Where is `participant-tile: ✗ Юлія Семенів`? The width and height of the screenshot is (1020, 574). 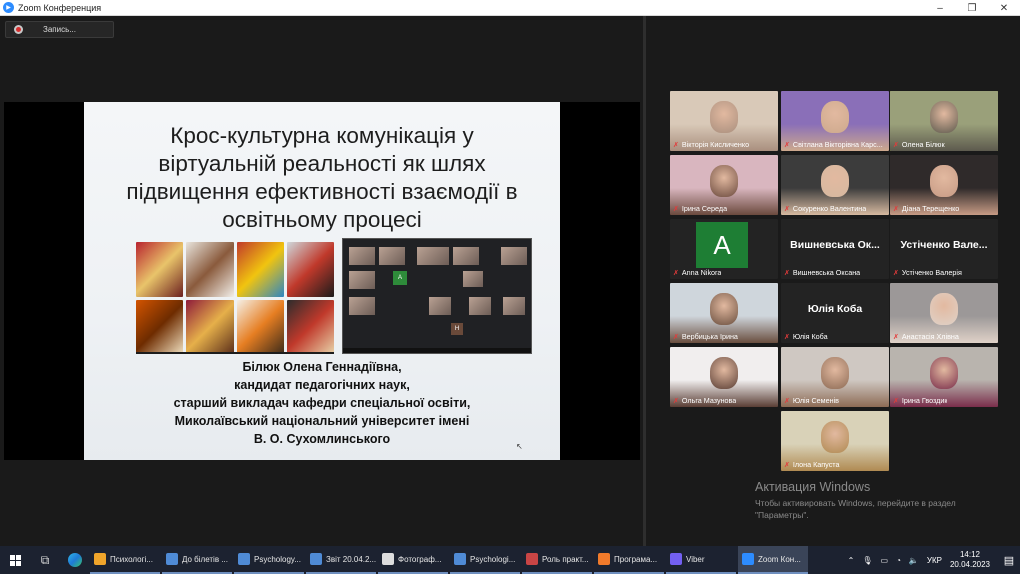
participant-tile: ✗ Юлія Семенів is located at coordinates (835, 377).